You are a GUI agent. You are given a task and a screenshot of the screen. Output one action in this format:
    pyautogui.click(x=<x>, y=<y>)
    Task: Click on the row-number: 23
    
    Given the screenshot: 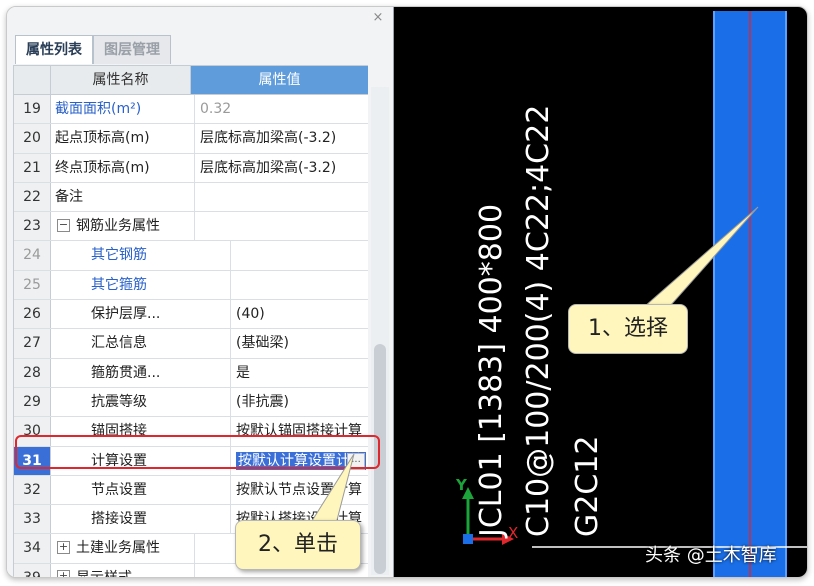 What is the action you would take?
    pyautogui.click(x=32, y=226)
    